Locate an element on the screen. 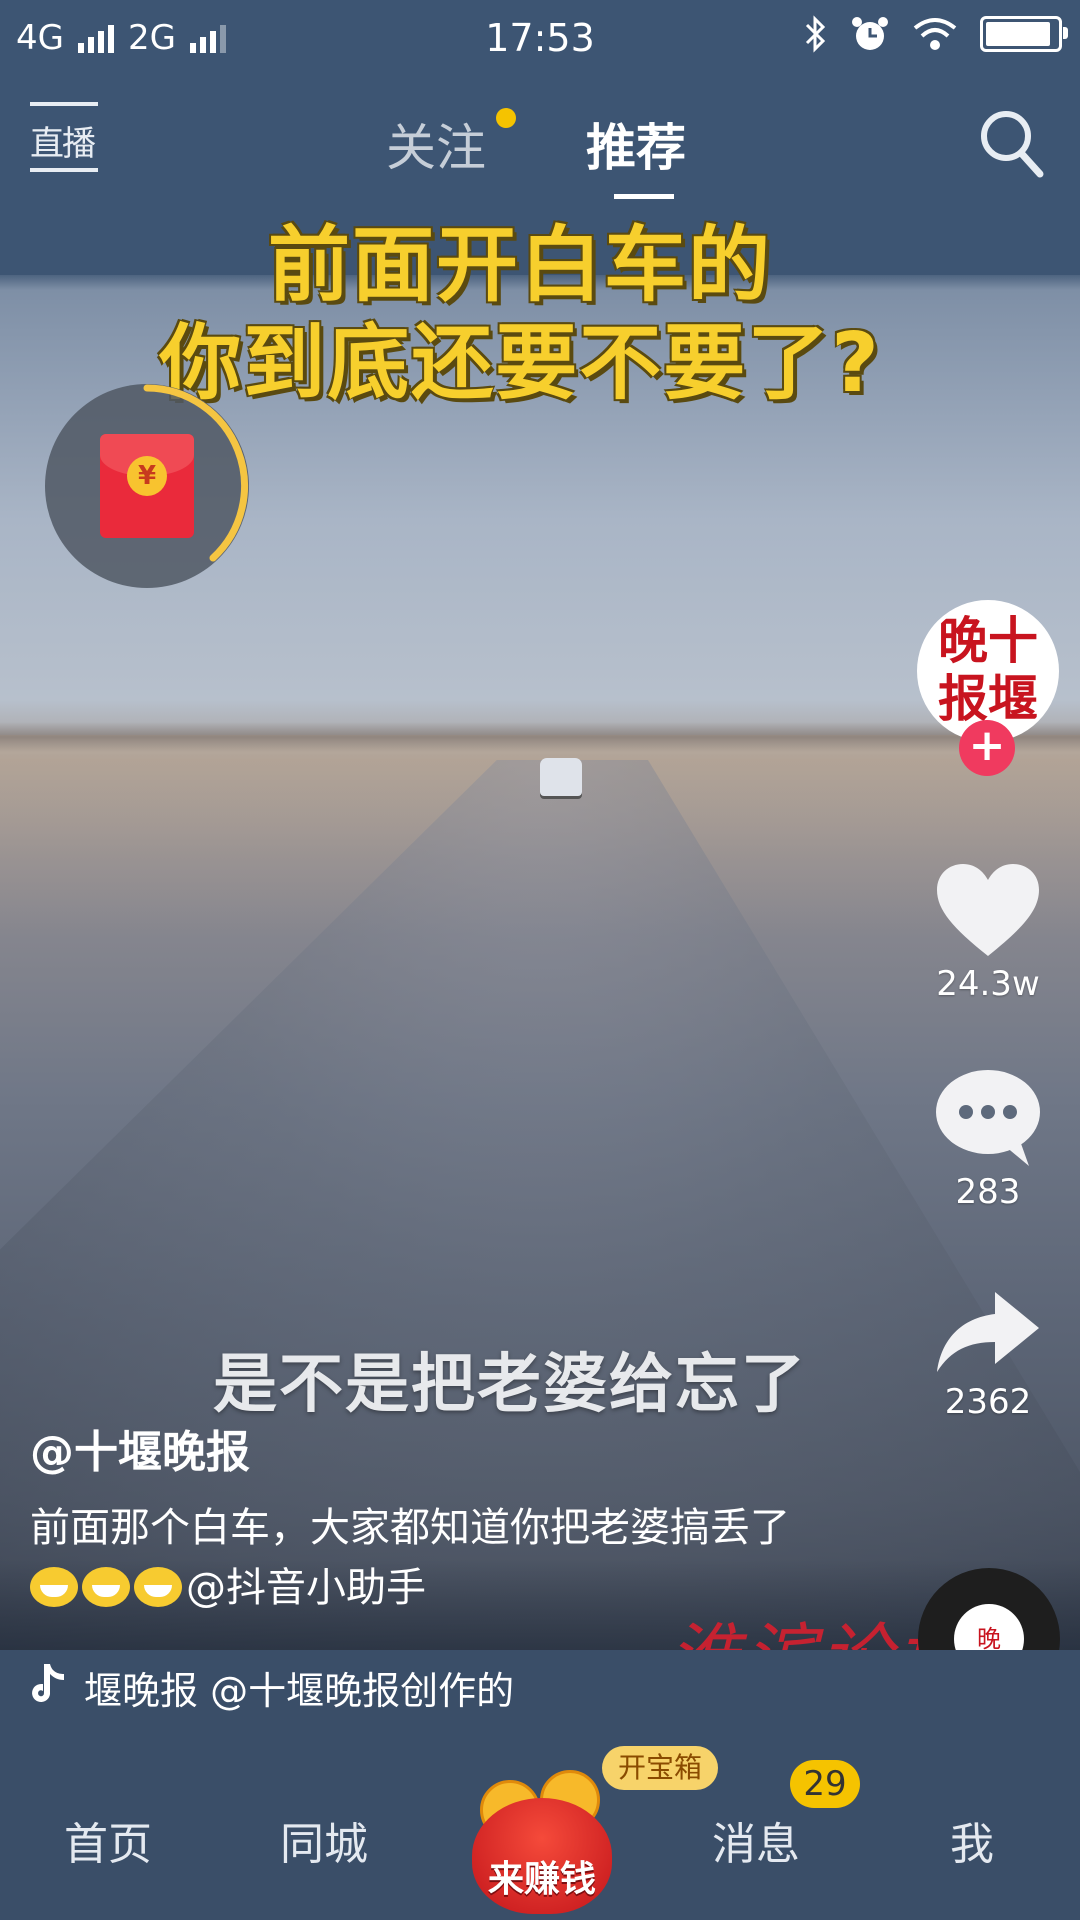 This screenshot has width=1080, height=1920. heart-icon is located at coordinates (988, 910).